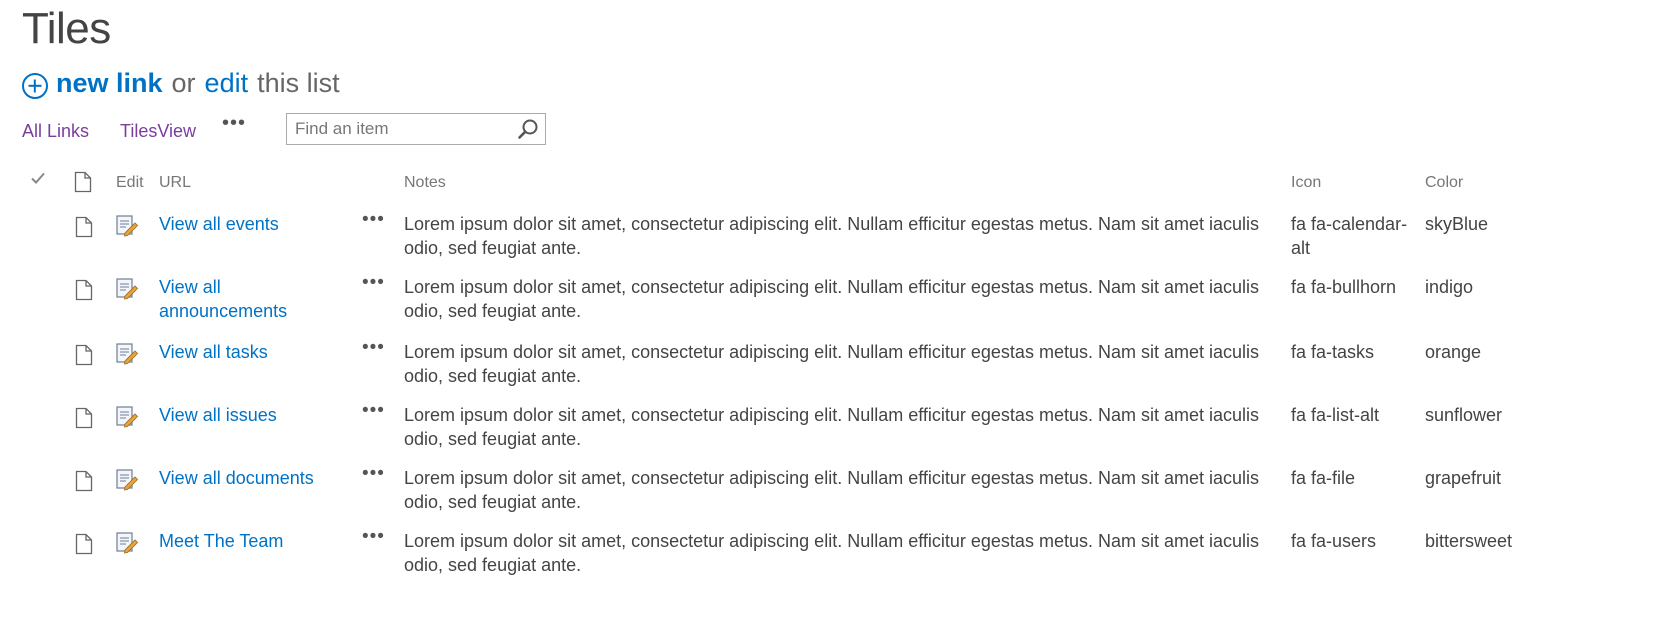 The height and width of the screenshot is (639, 1669). Describe the element at coordinates (249, 224) in the screenshot. I see `url-link: View all events` at that location.